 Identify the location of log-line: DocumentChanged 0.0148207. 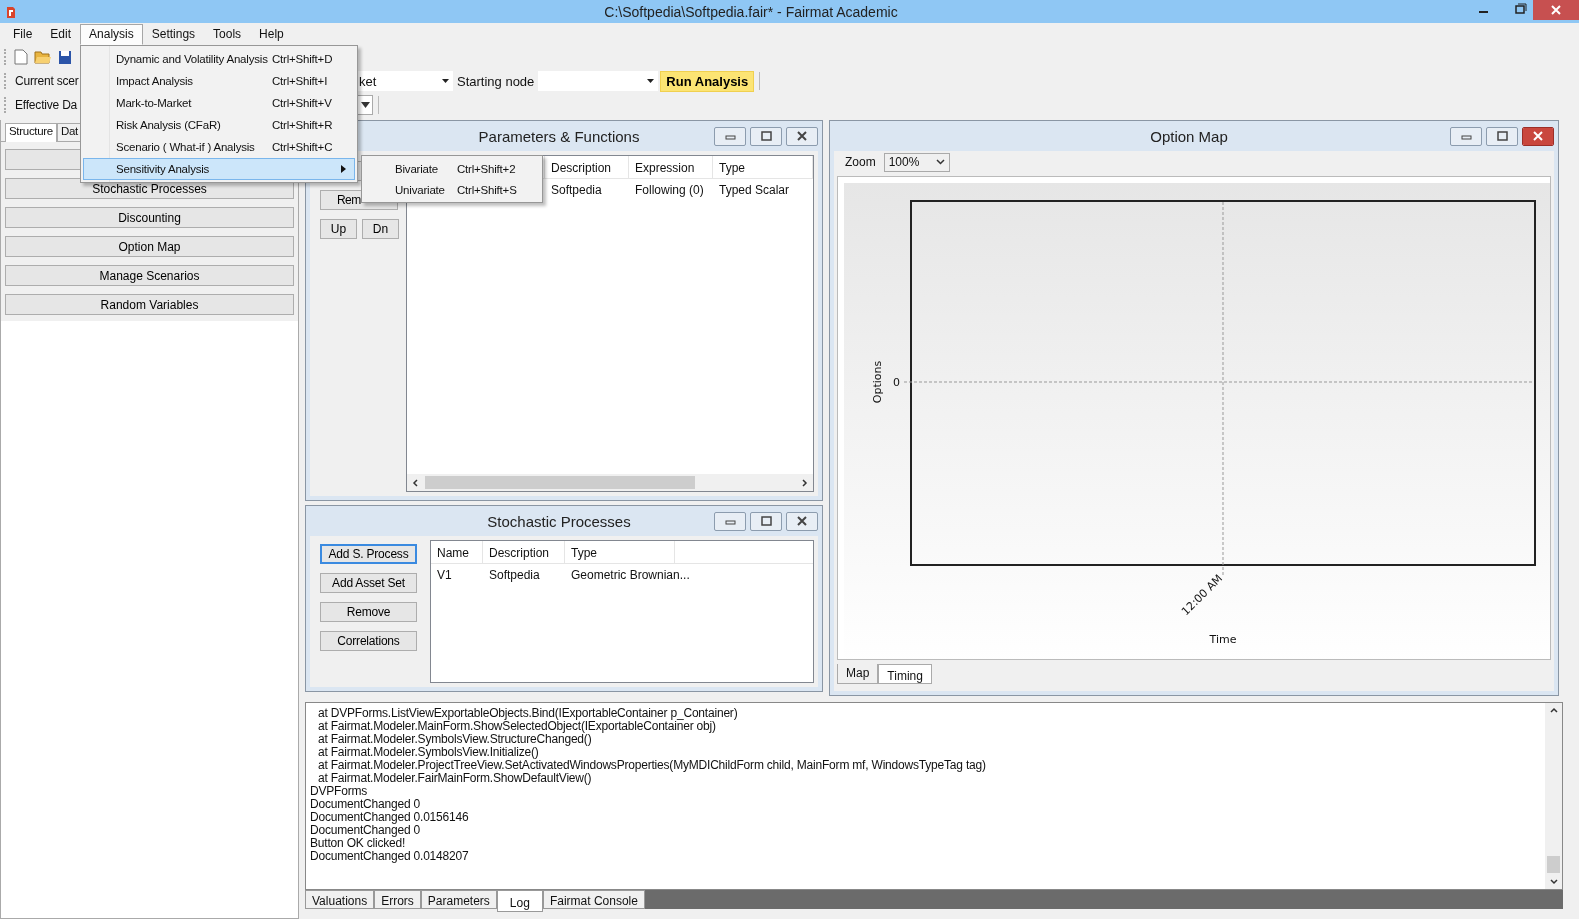
(390, 856).